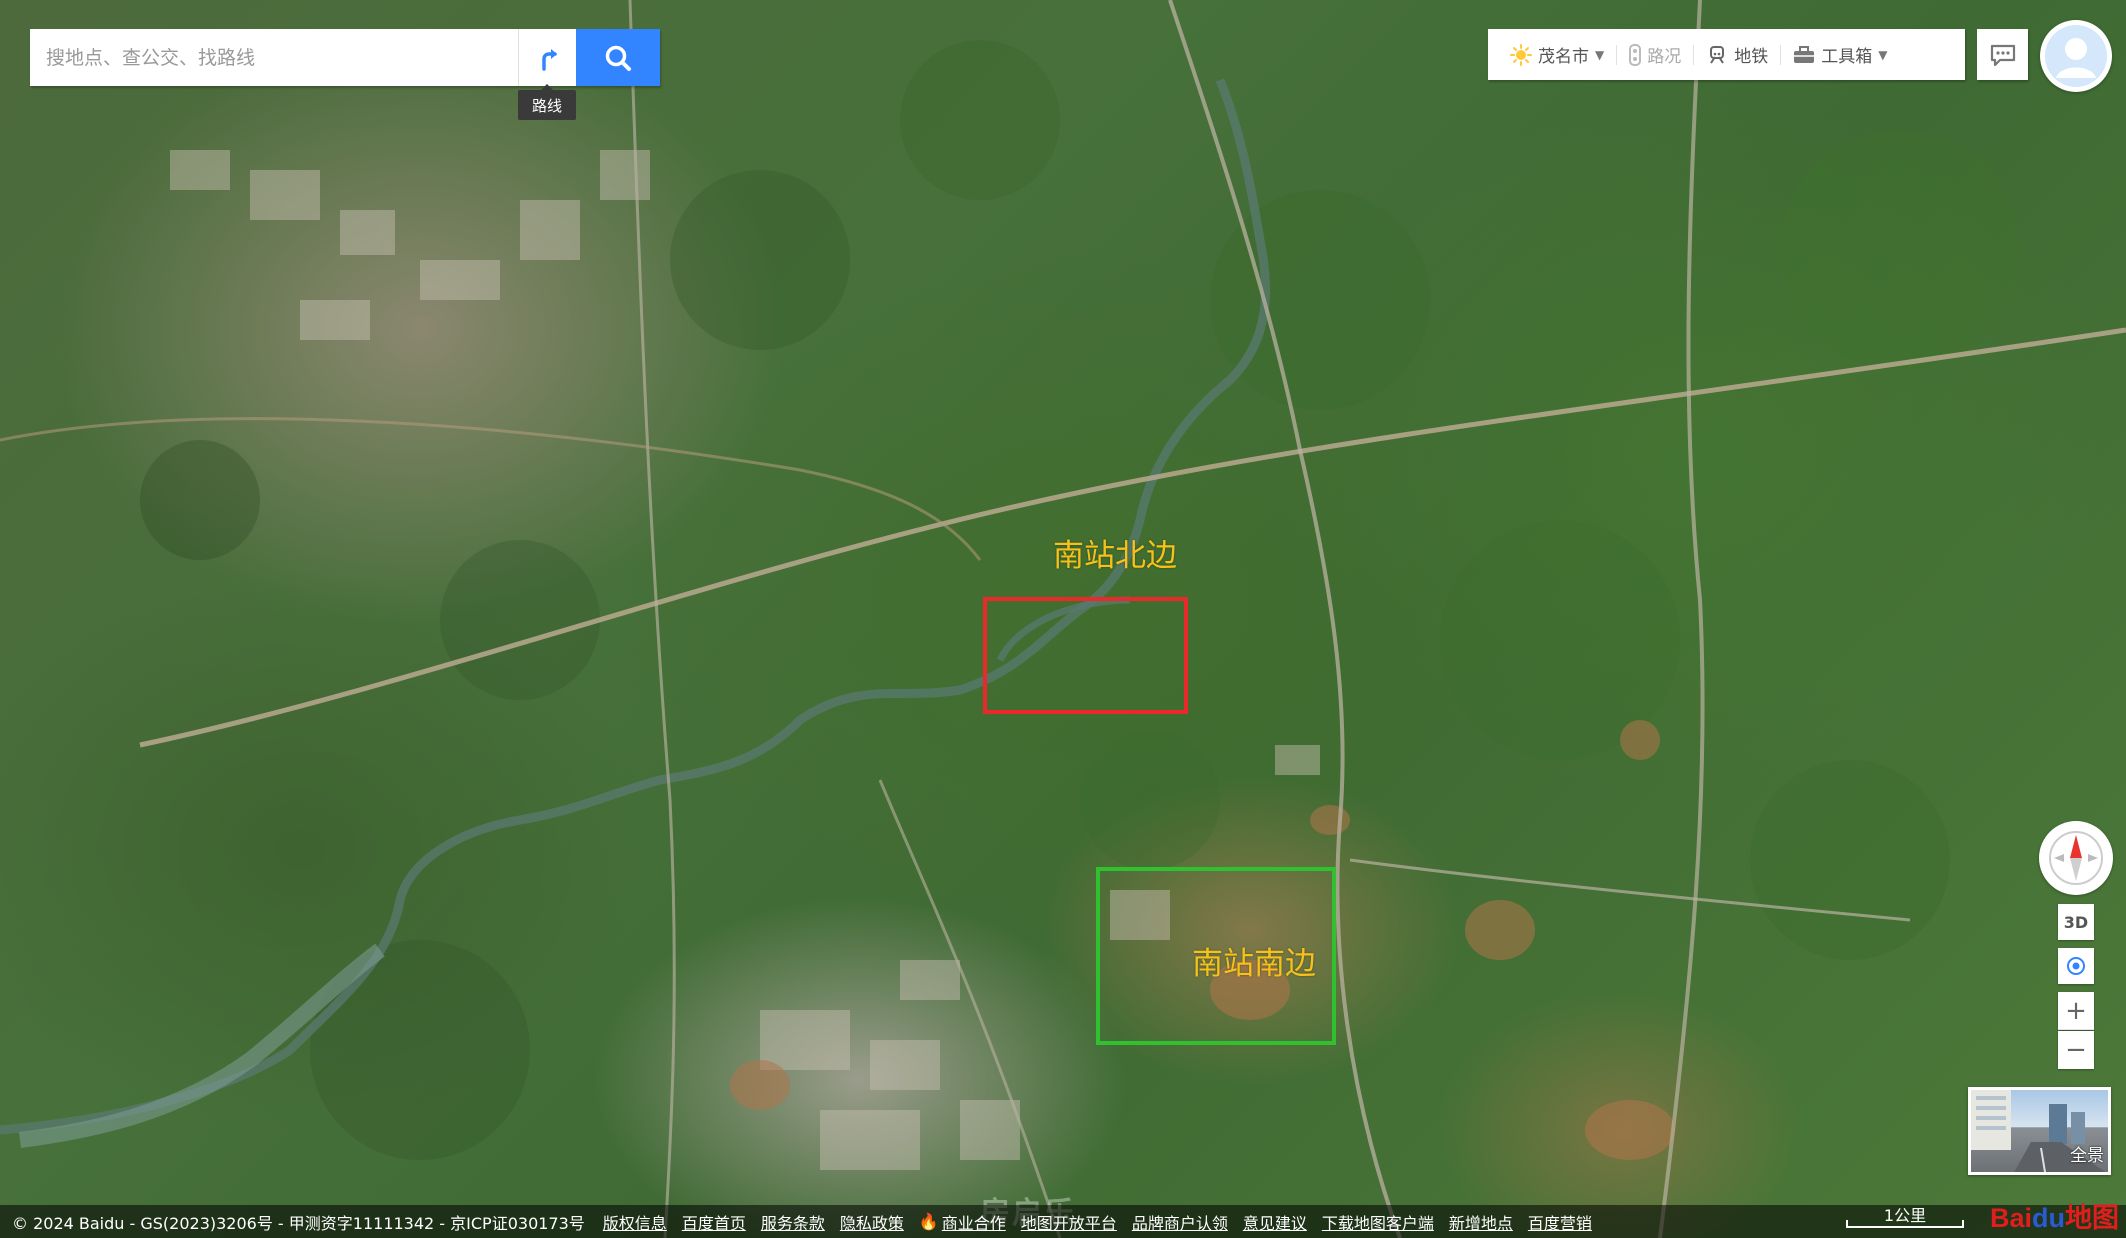  Describe the element at coordinates (1751, 57) in the screenshot. I see `subway-label: 地铁` at that location.